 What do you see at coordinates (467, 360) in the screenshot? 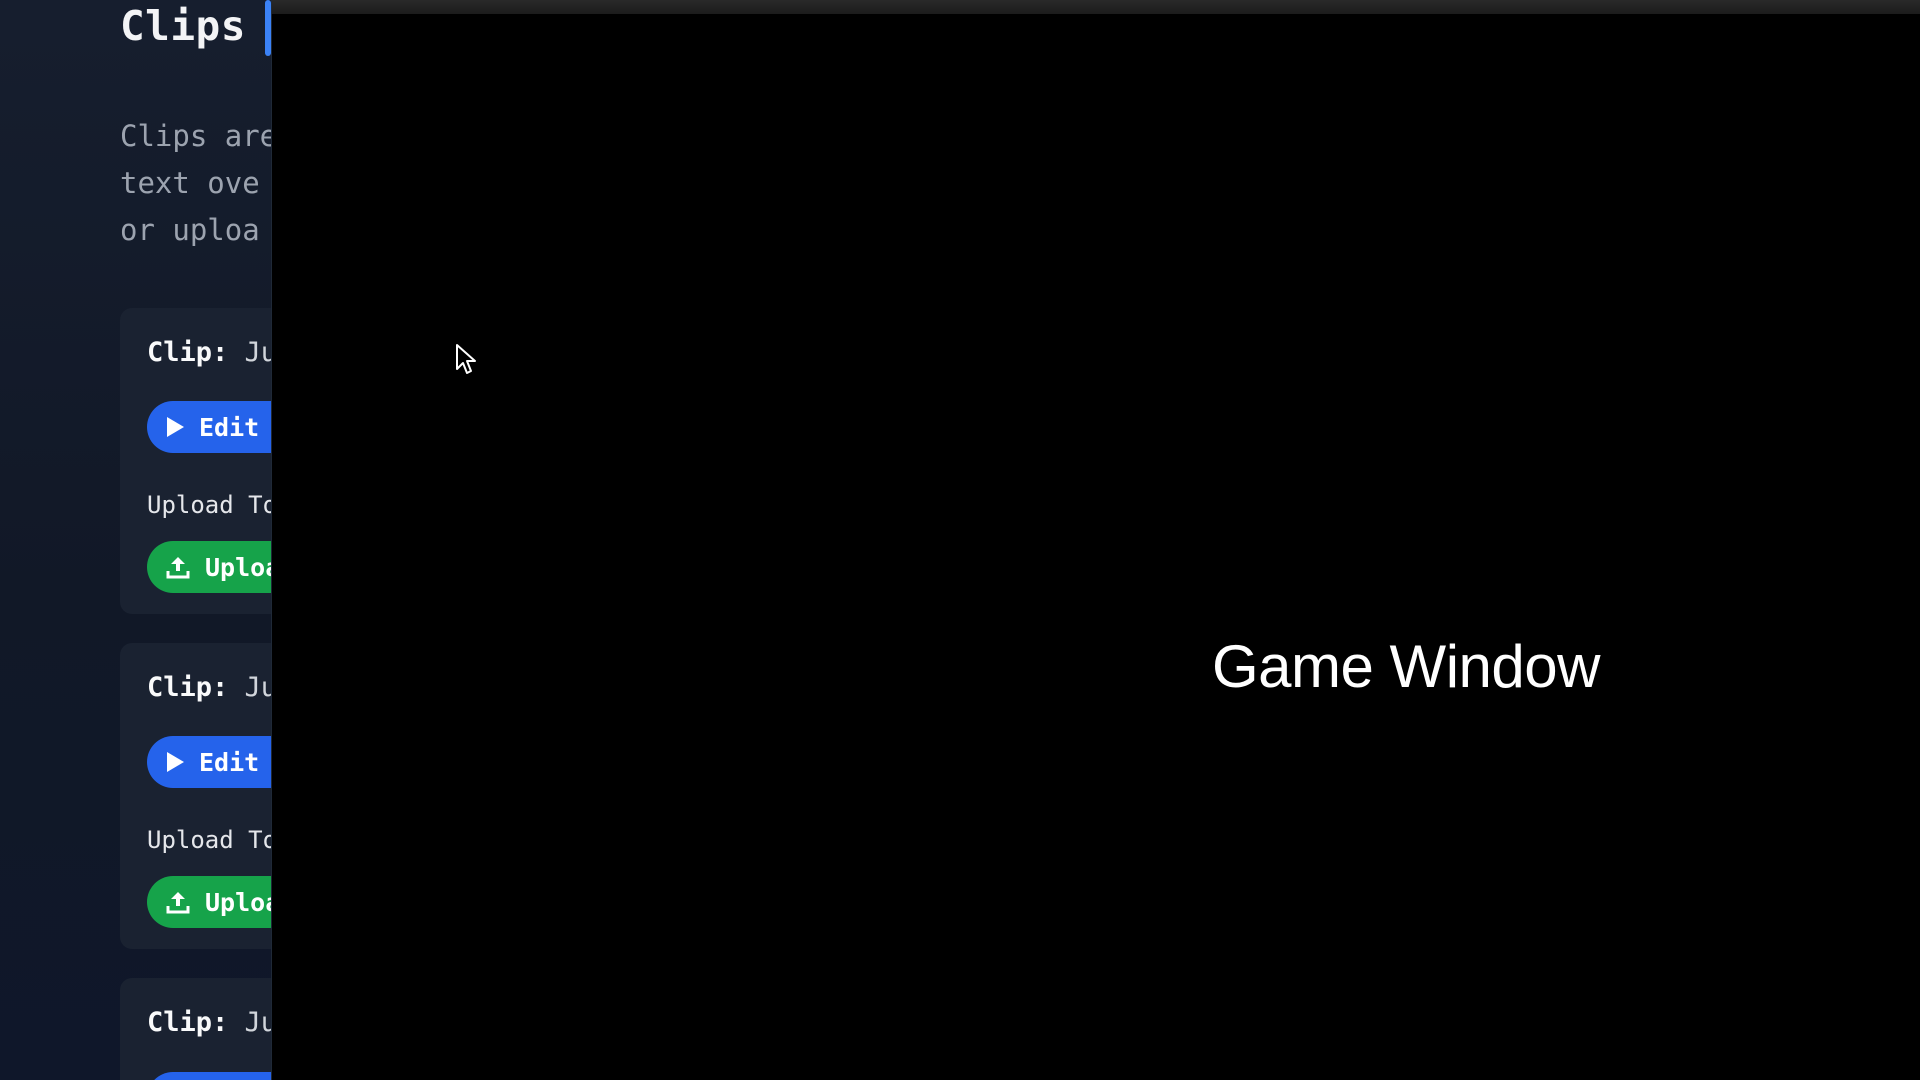
I see `mouse-cursor-icon` at bounding box center [467, 360].